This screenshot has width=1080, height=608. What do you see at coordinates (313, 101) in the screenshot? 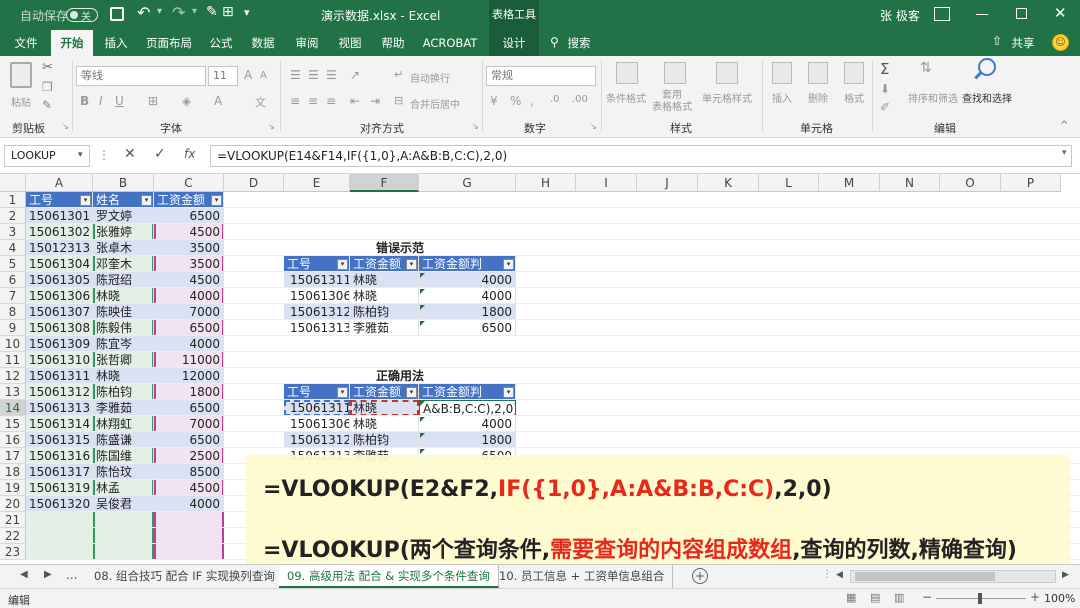
I see `align-center-icon: ≡` at bounding box center [313, 101].